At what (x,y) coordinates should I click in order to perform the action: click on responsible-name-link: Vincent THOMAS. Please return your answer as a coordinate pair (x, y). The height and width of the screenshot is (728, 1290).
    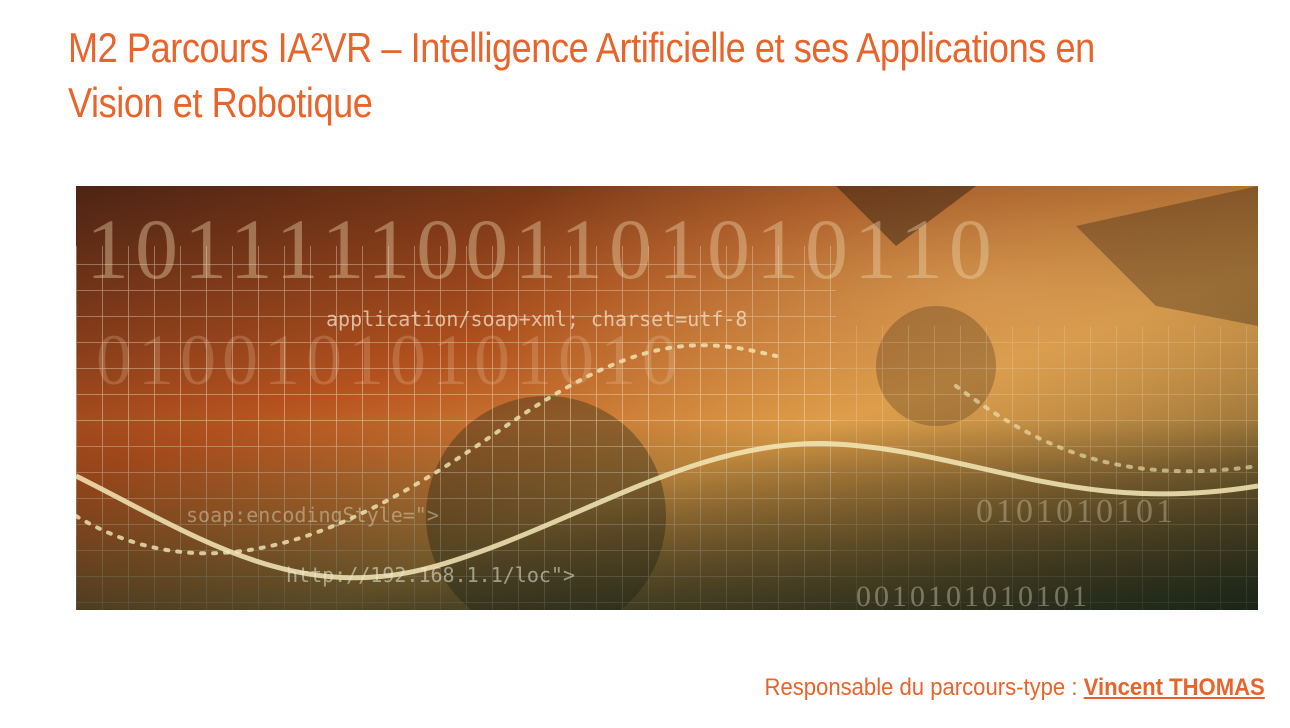
    Looking at the image, I should click on (1174, 687).